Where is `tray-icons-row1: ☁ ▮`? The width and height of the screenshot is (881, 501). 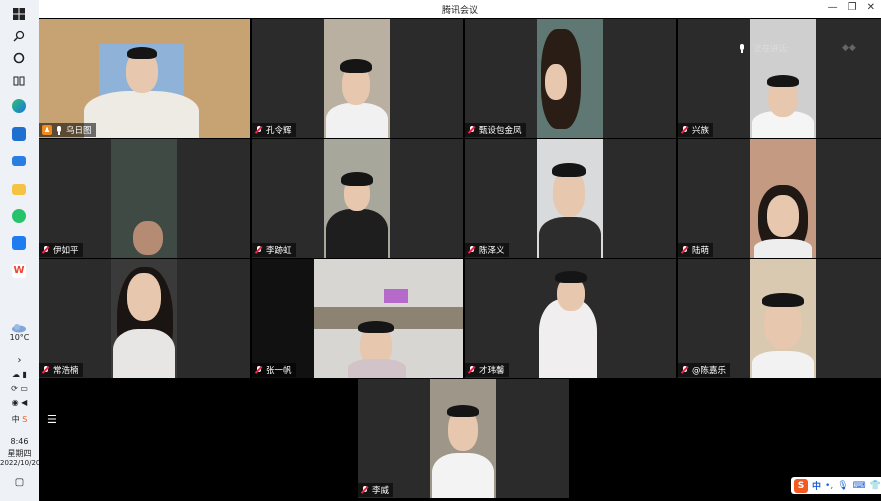 tray-icons-row1: ☁ ▮ is located at coordinates (19, 374).